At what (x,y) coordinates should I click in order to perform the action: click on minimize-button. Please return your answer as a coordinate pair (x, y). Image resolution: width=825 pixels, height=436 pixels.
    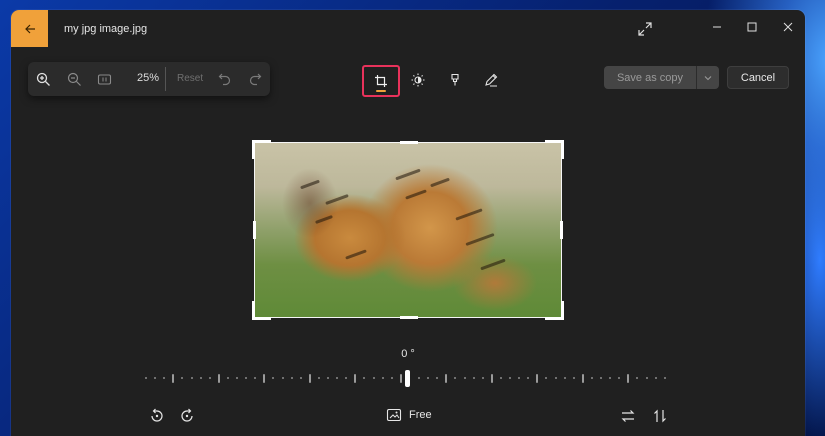
    Looking at the image, I should click on (717, 27).